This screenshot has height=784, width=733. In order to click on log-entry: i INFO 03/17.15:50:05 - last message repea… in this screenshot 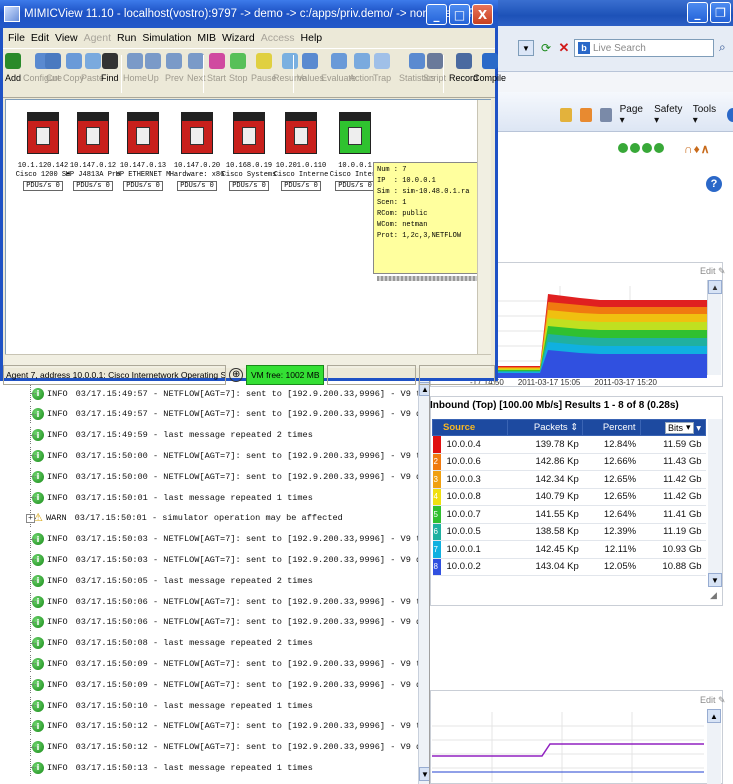, I will do `click(156, 581)`.